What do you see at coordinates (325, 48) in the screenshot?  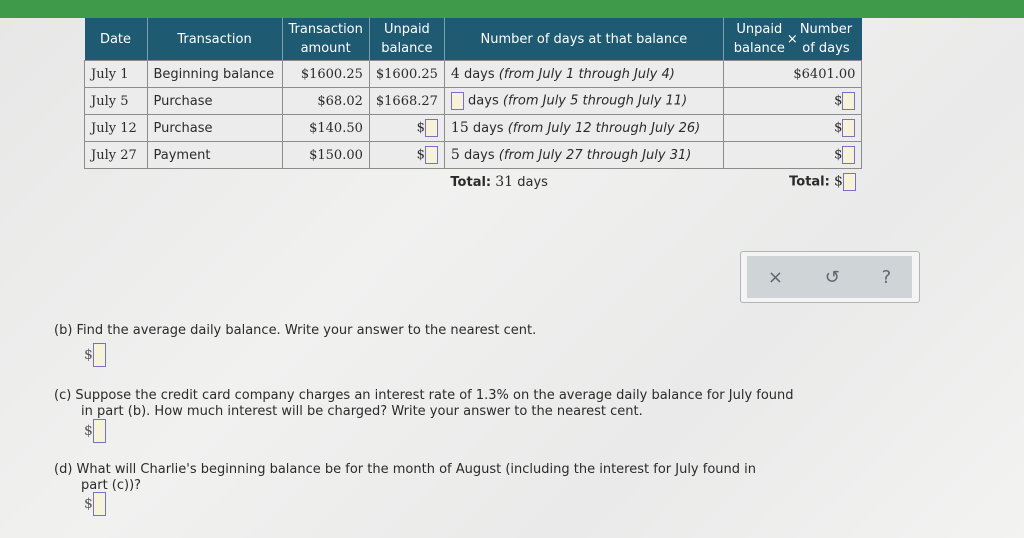 I see `header-amount-line2: amount` at bounding box center [325, 48].